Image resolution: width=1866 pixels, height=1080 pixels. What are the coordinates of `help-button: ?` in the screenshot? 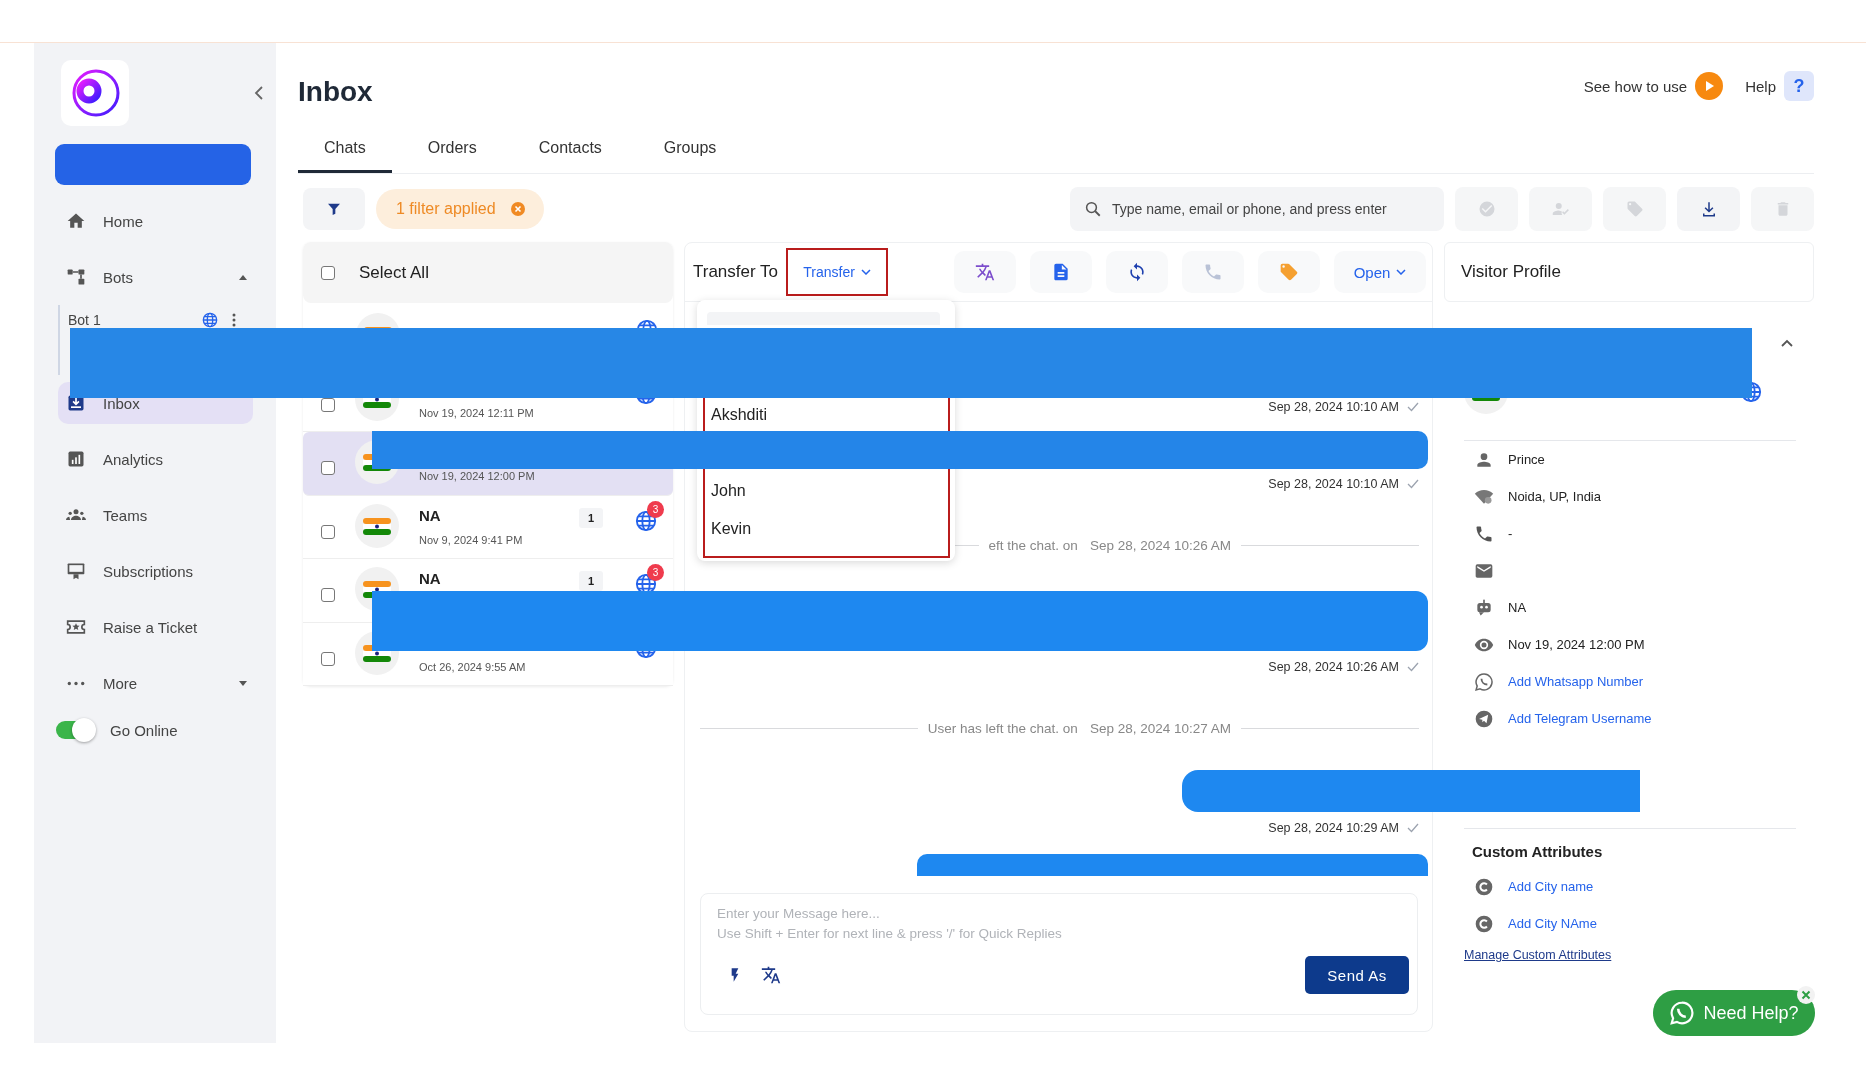 It's located at (1799, 86).